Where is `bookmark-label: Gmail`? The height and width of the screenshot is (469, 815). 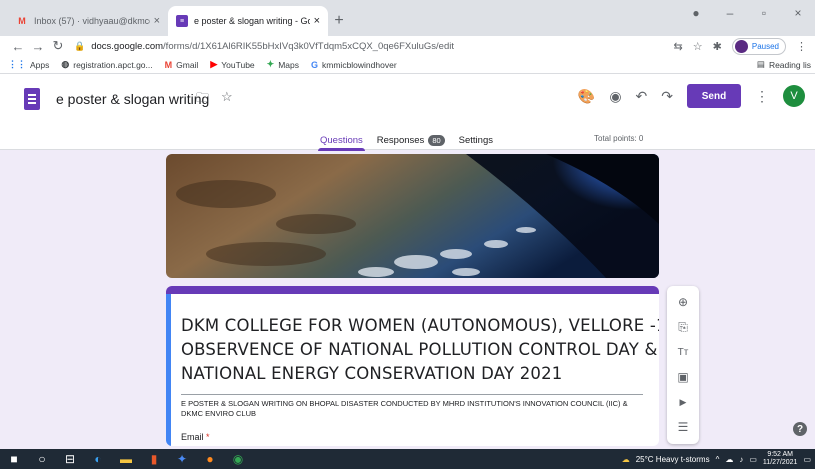 bookmark-label: Gmail is located at coordinates (187, 64).